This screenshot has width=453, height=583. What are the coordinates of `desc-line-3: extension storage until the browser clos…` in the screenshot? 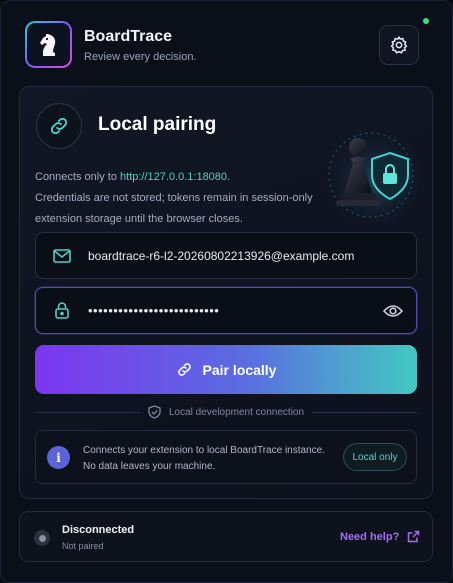 It's located at (139, 219).